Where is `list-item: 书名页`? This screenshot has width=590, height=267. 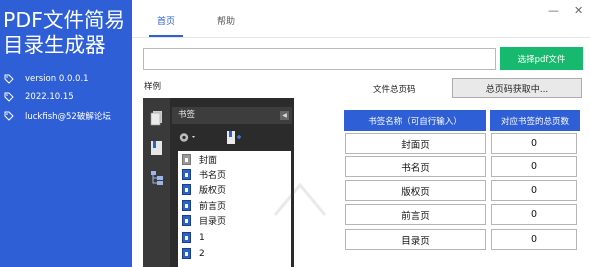 list-item: 书名页 is located at coordinates (204, 174).